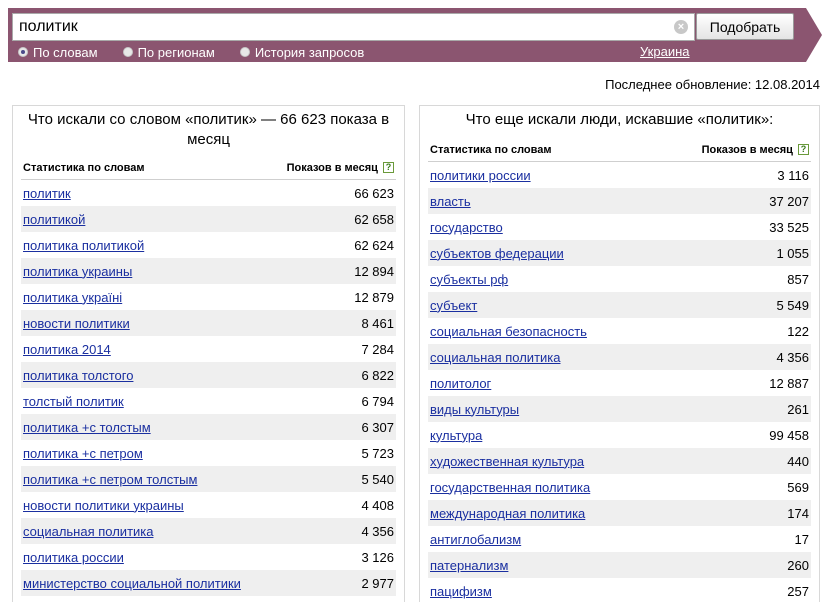  What do you see at coordinates (208, 427) in the screenshot?
I see `table-row: политика +с толстым 6 307` at bounding box center [208, 427].